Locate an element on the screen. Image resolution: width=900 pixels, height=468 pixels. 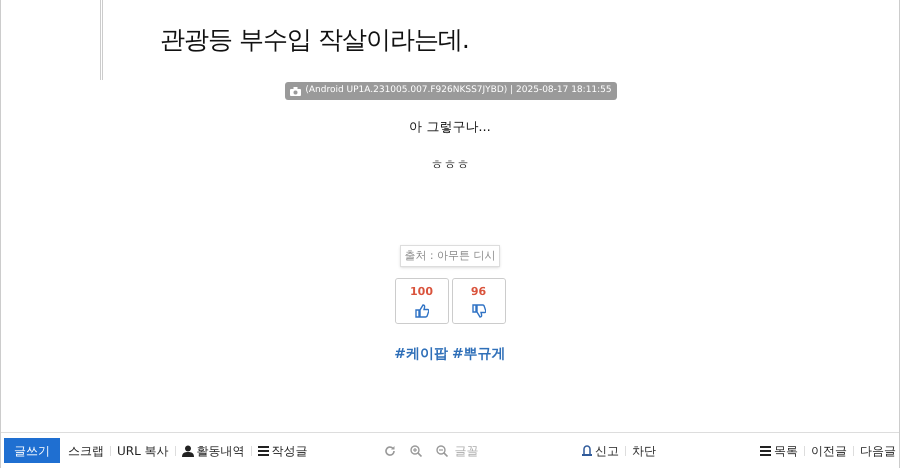
toolbar-link: 차단 is located at coordinates (644, 451).